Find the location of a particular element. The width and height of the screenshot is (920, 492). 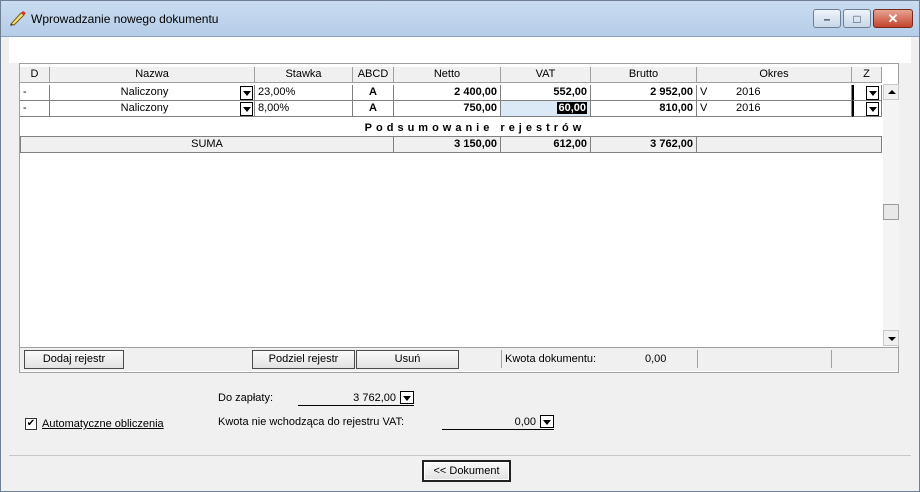

column-header-z: Z is located at coordinates (867, 75).